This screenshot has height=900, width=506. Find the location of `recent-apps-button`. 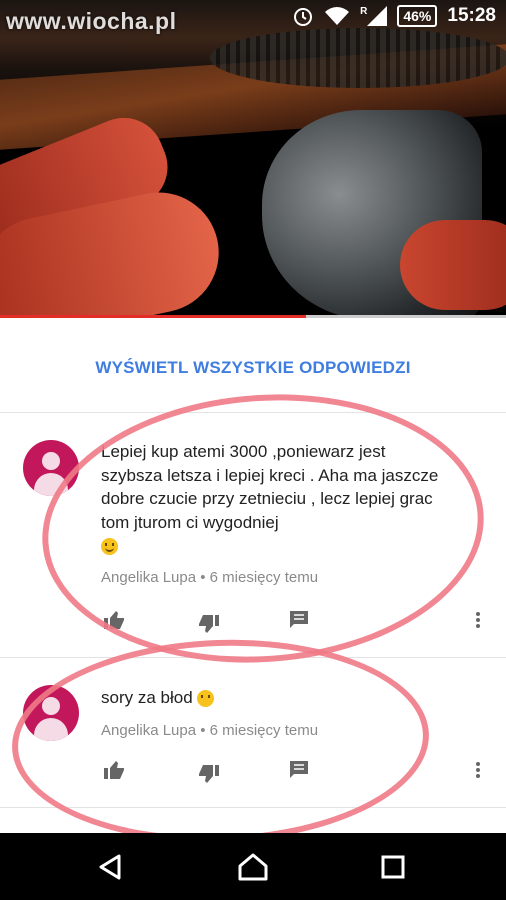

recent-apps-button is located at coordinates (393, 866).